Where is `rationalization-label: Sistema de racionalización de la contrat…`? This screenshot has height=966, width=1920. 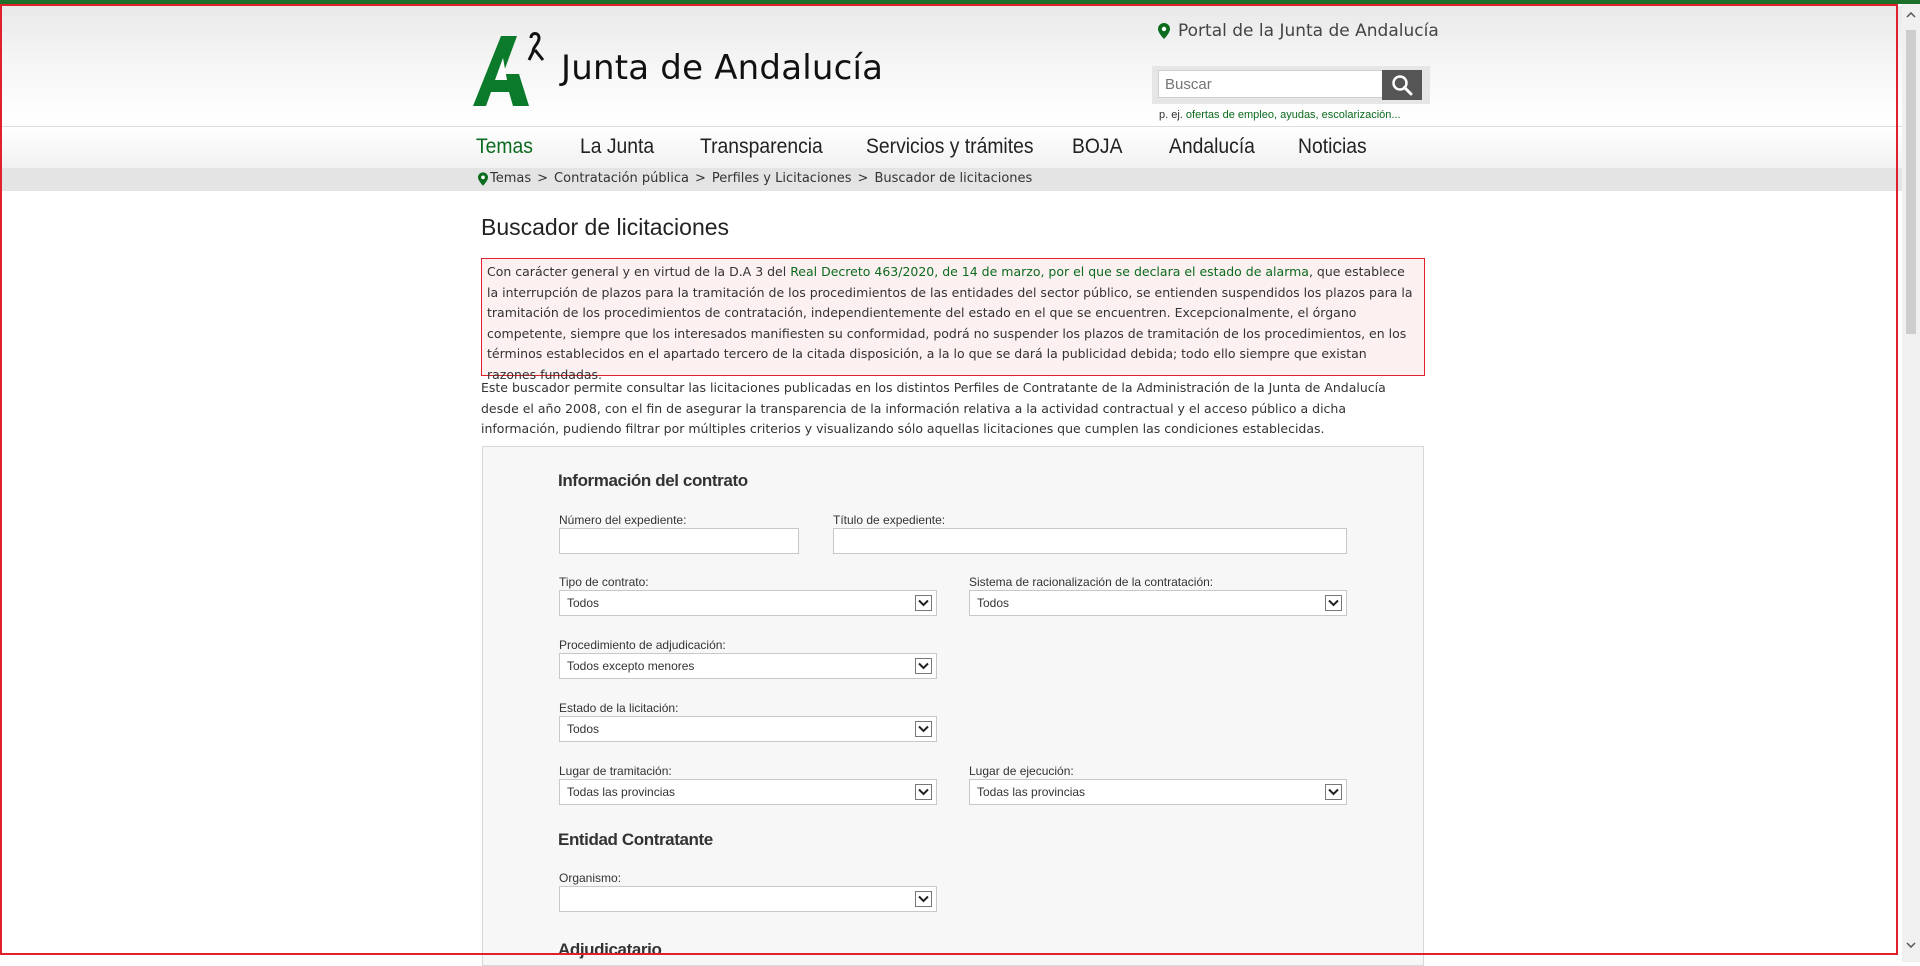
rationalization-label: Sistema de racionalización de la contrat… is located at coordinates (1091, 582).